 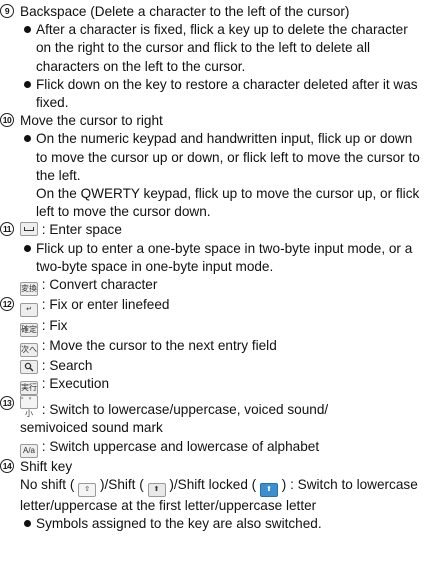 I want to click on enter-key-icon: ↵, so click(x=29, y=310).